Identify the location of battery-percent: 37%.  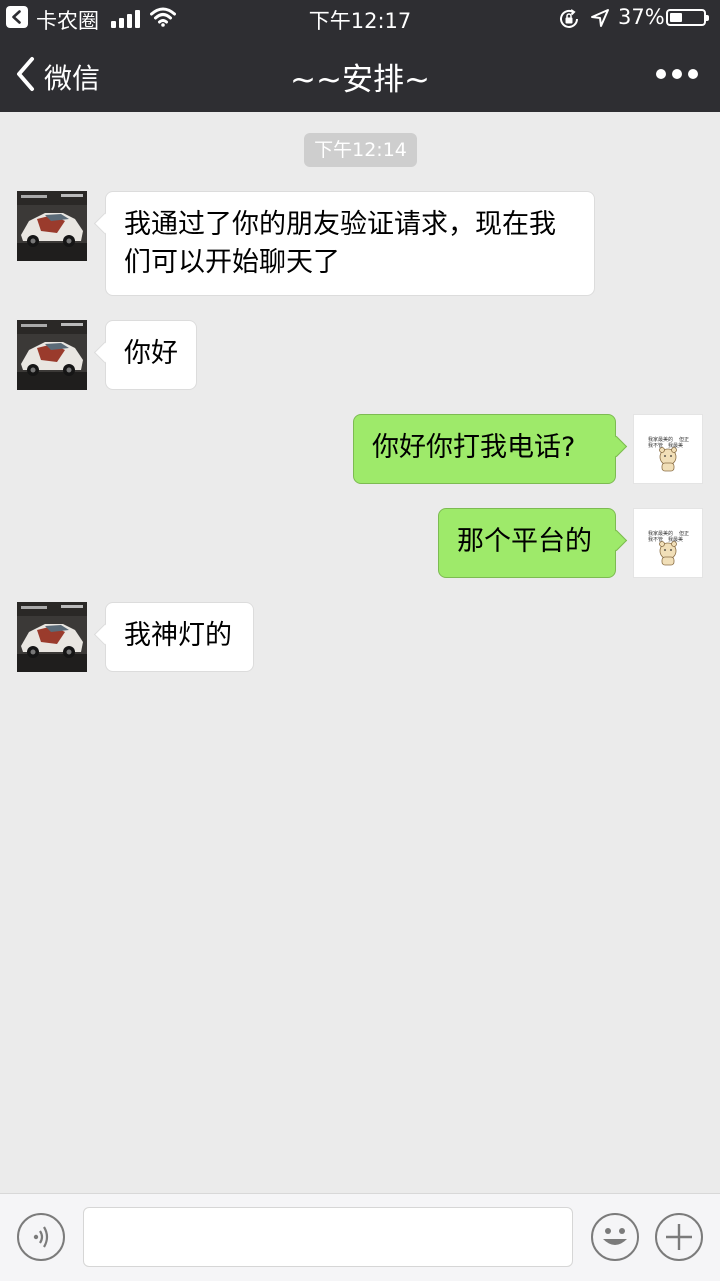
(641, 17).